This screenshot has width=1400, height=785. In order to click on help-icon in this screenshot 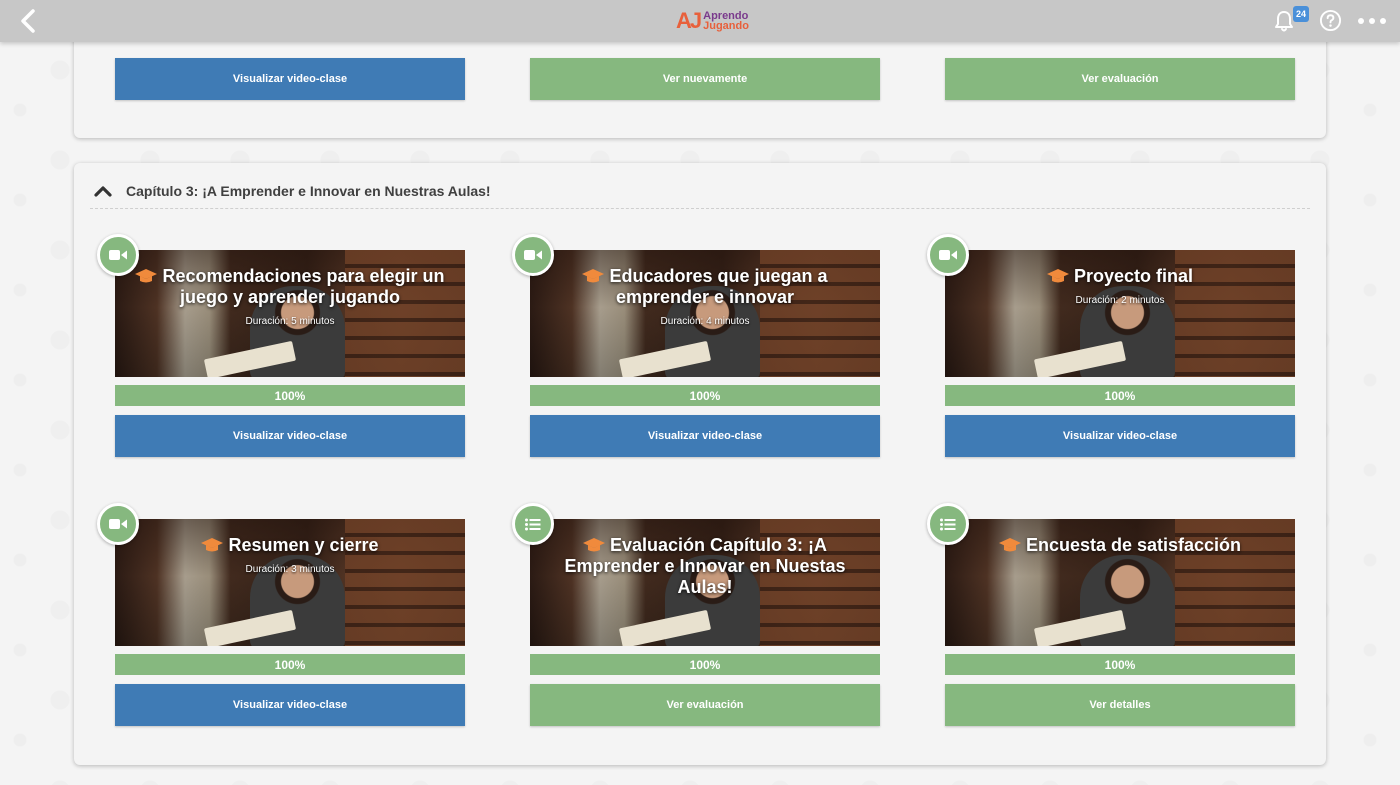, I will do `click(1330, 20)`.